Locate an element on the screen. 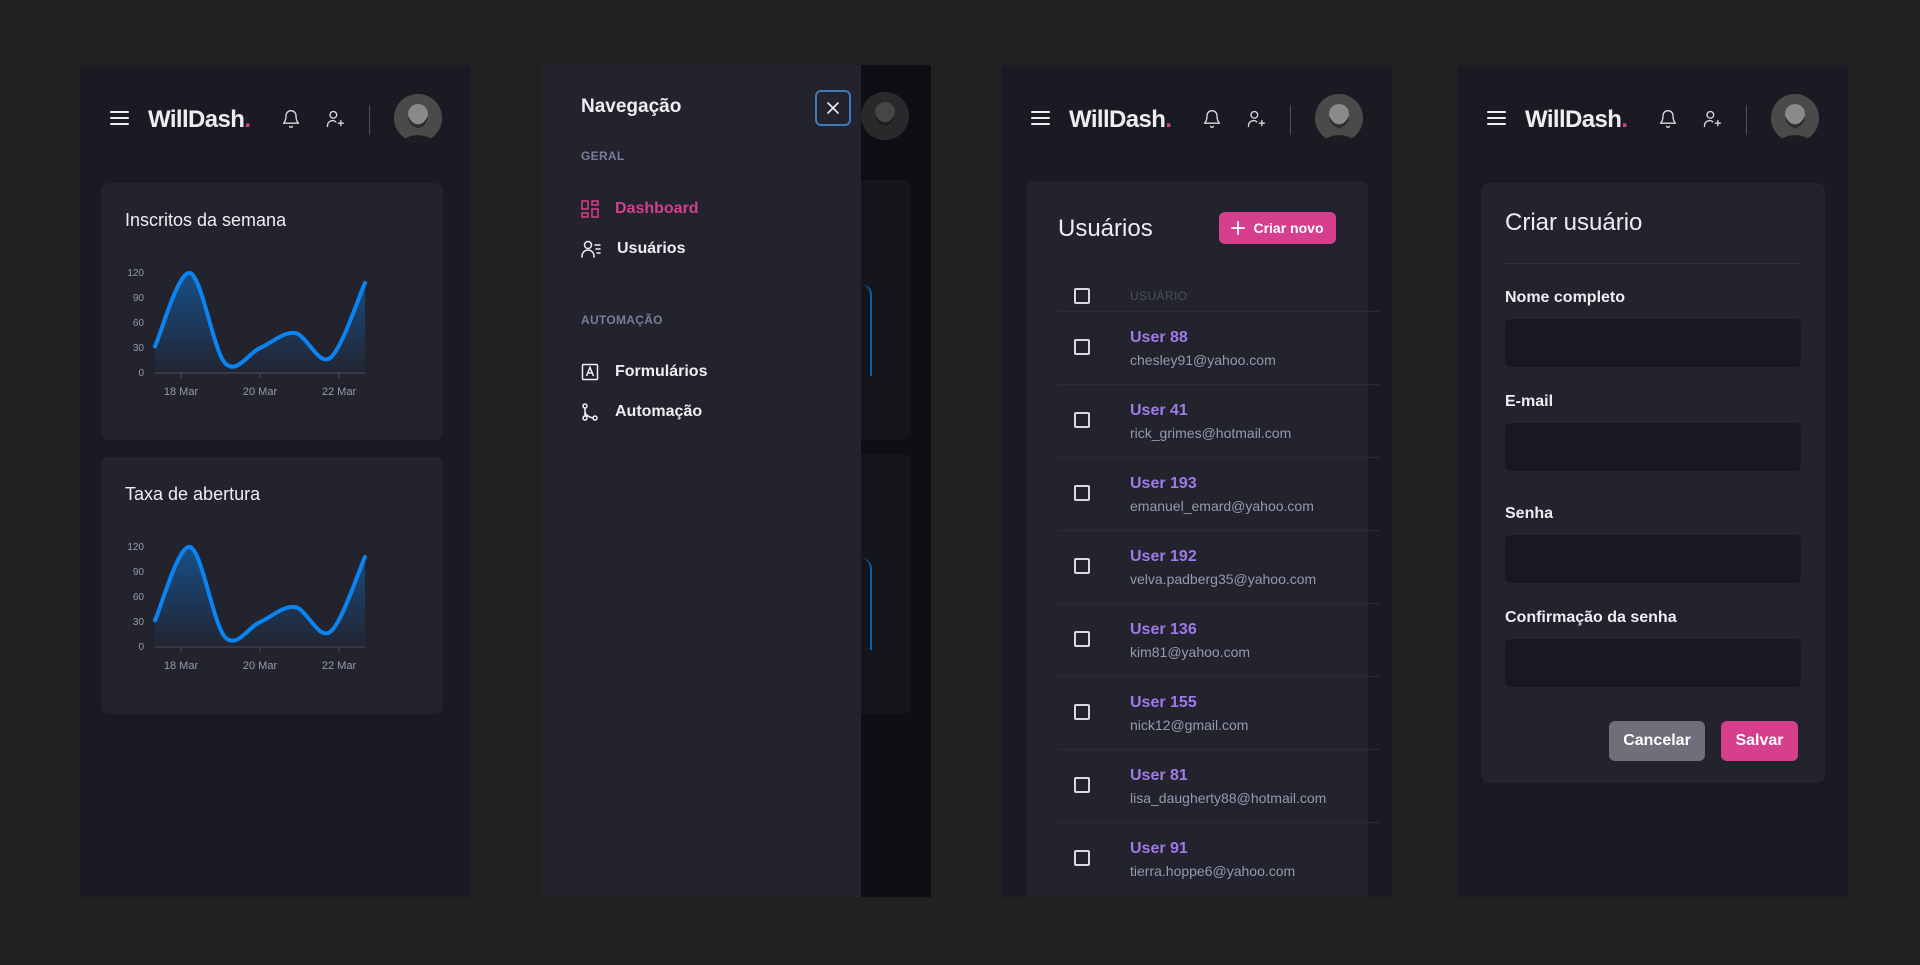  drawer-title: Navegação is located at coordinates (631, 106).